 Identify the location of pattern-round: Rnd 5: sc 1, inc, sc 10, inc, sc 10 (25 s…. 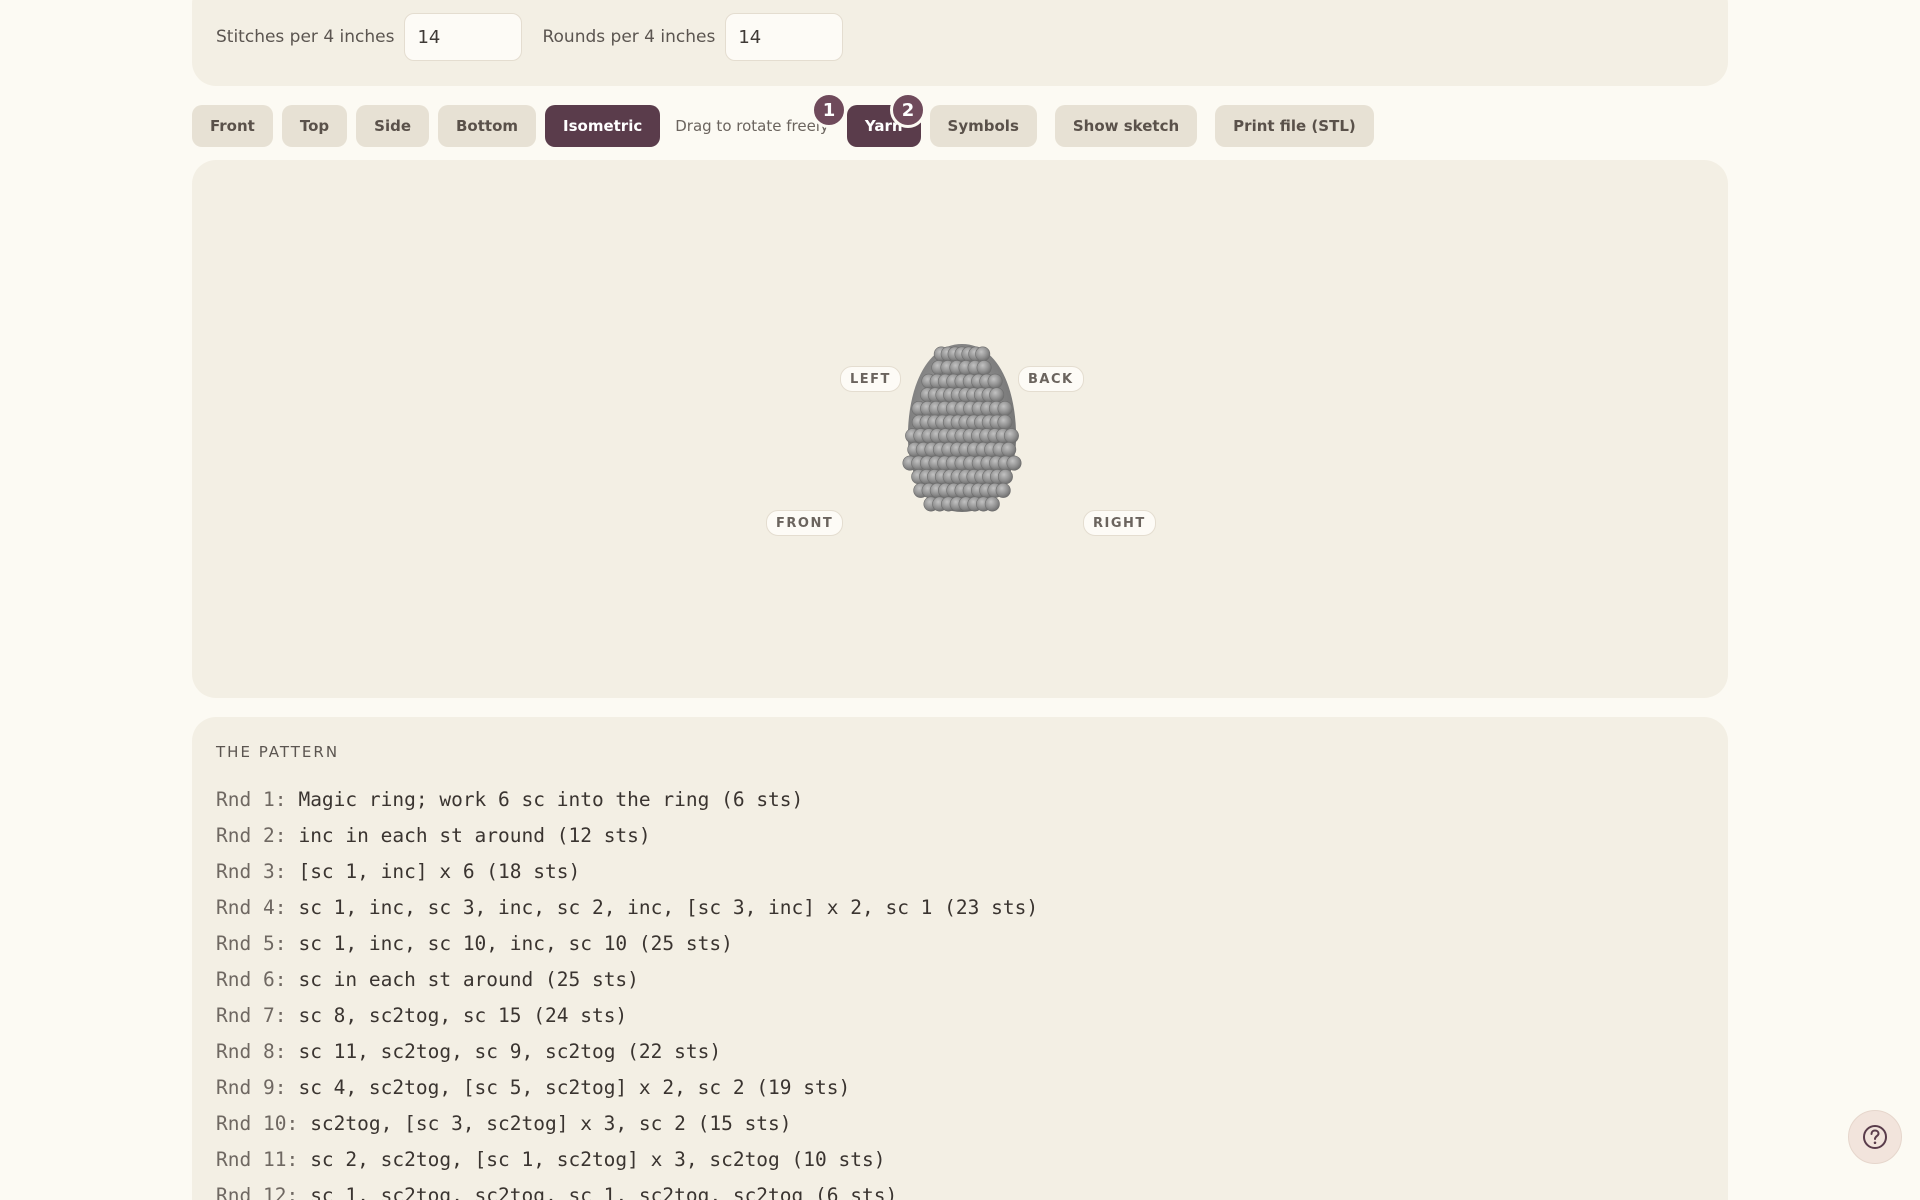
(627, 943).